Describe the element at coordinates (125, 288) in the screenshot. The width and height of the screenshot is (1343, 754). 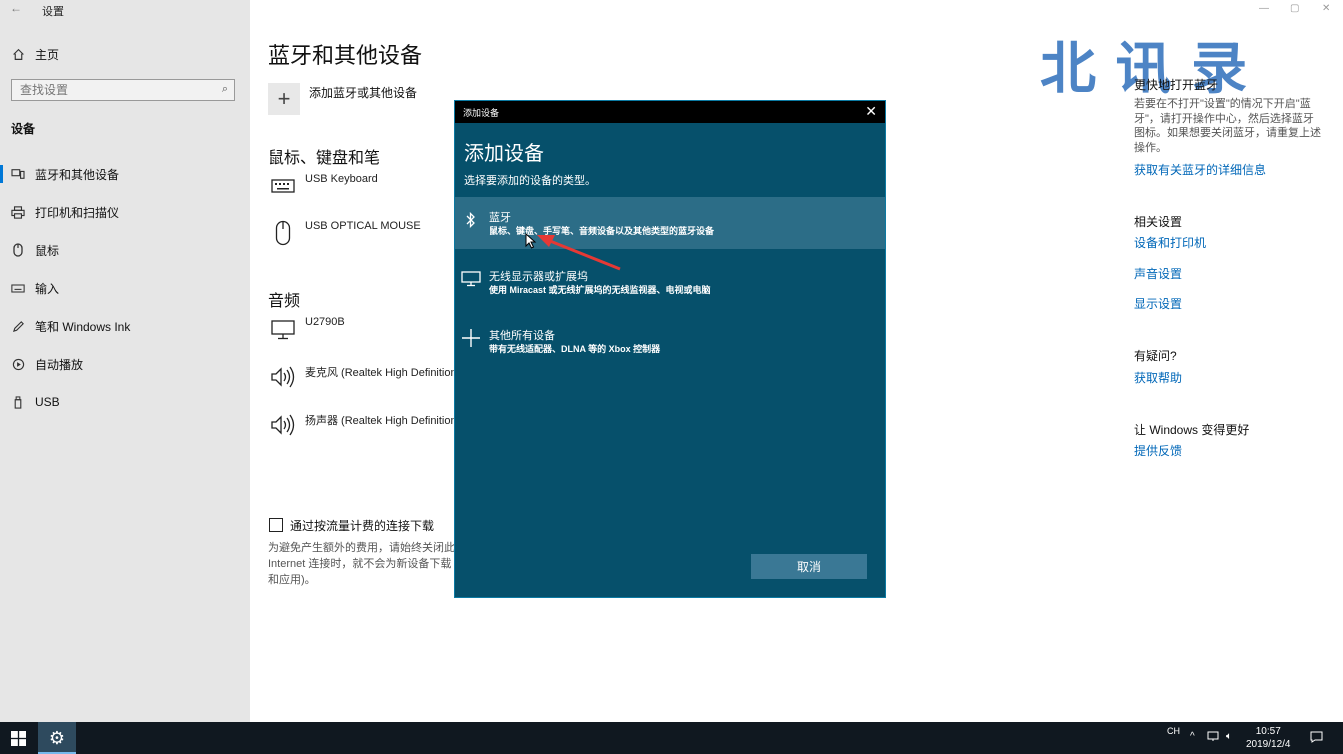
I see `sidebar-item-typing: 输入` at that location.